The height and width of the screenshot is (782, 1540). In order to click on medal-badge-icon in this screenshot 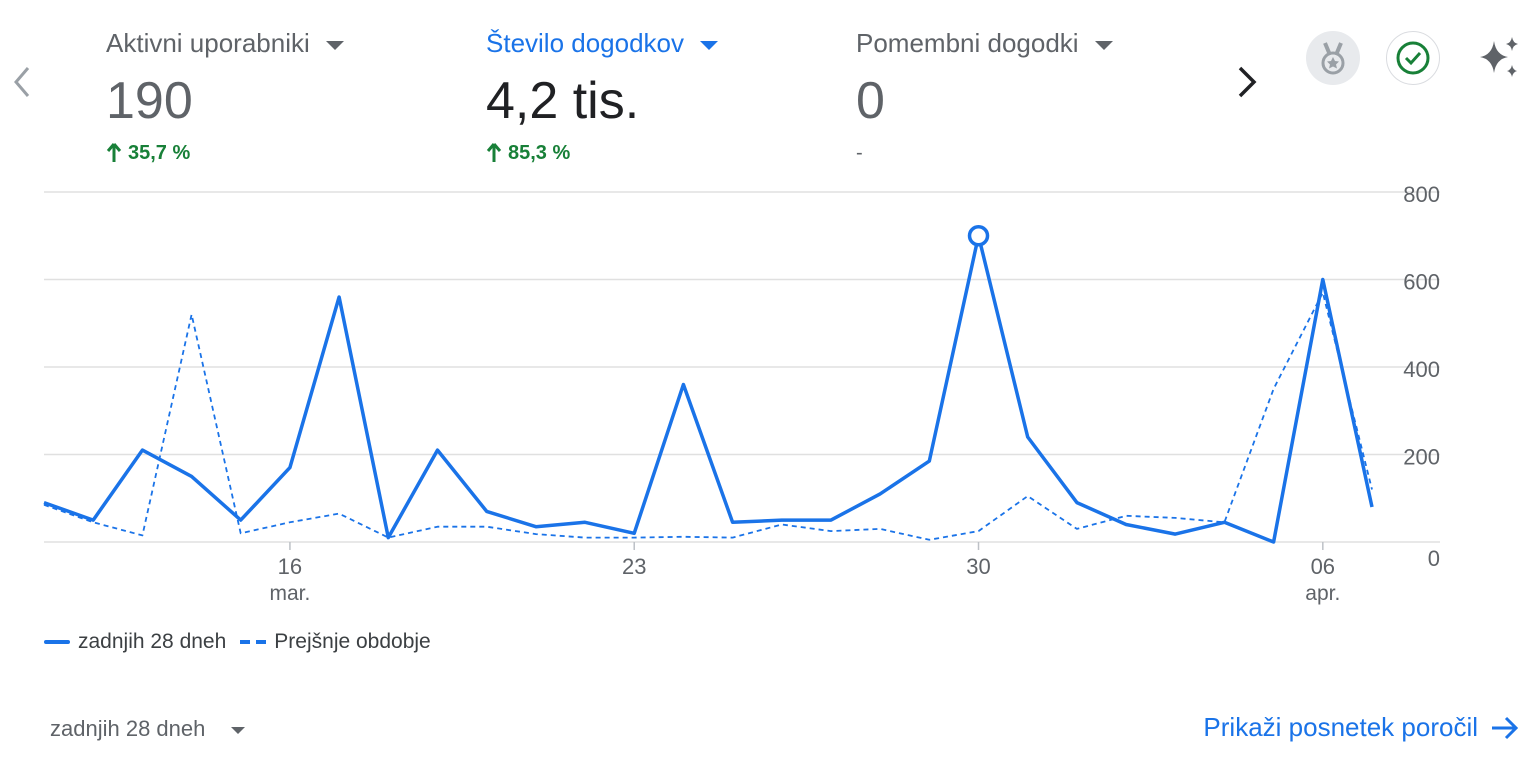, I will do `click(1333, 58)`.